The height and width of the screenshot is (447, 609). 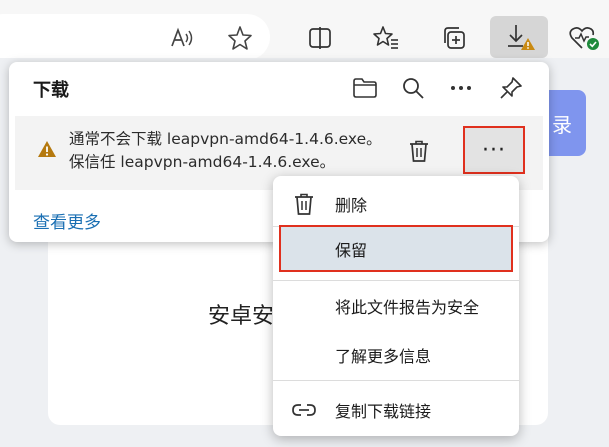 I want to click on browser-toolbar, so click(x=304, y=30).